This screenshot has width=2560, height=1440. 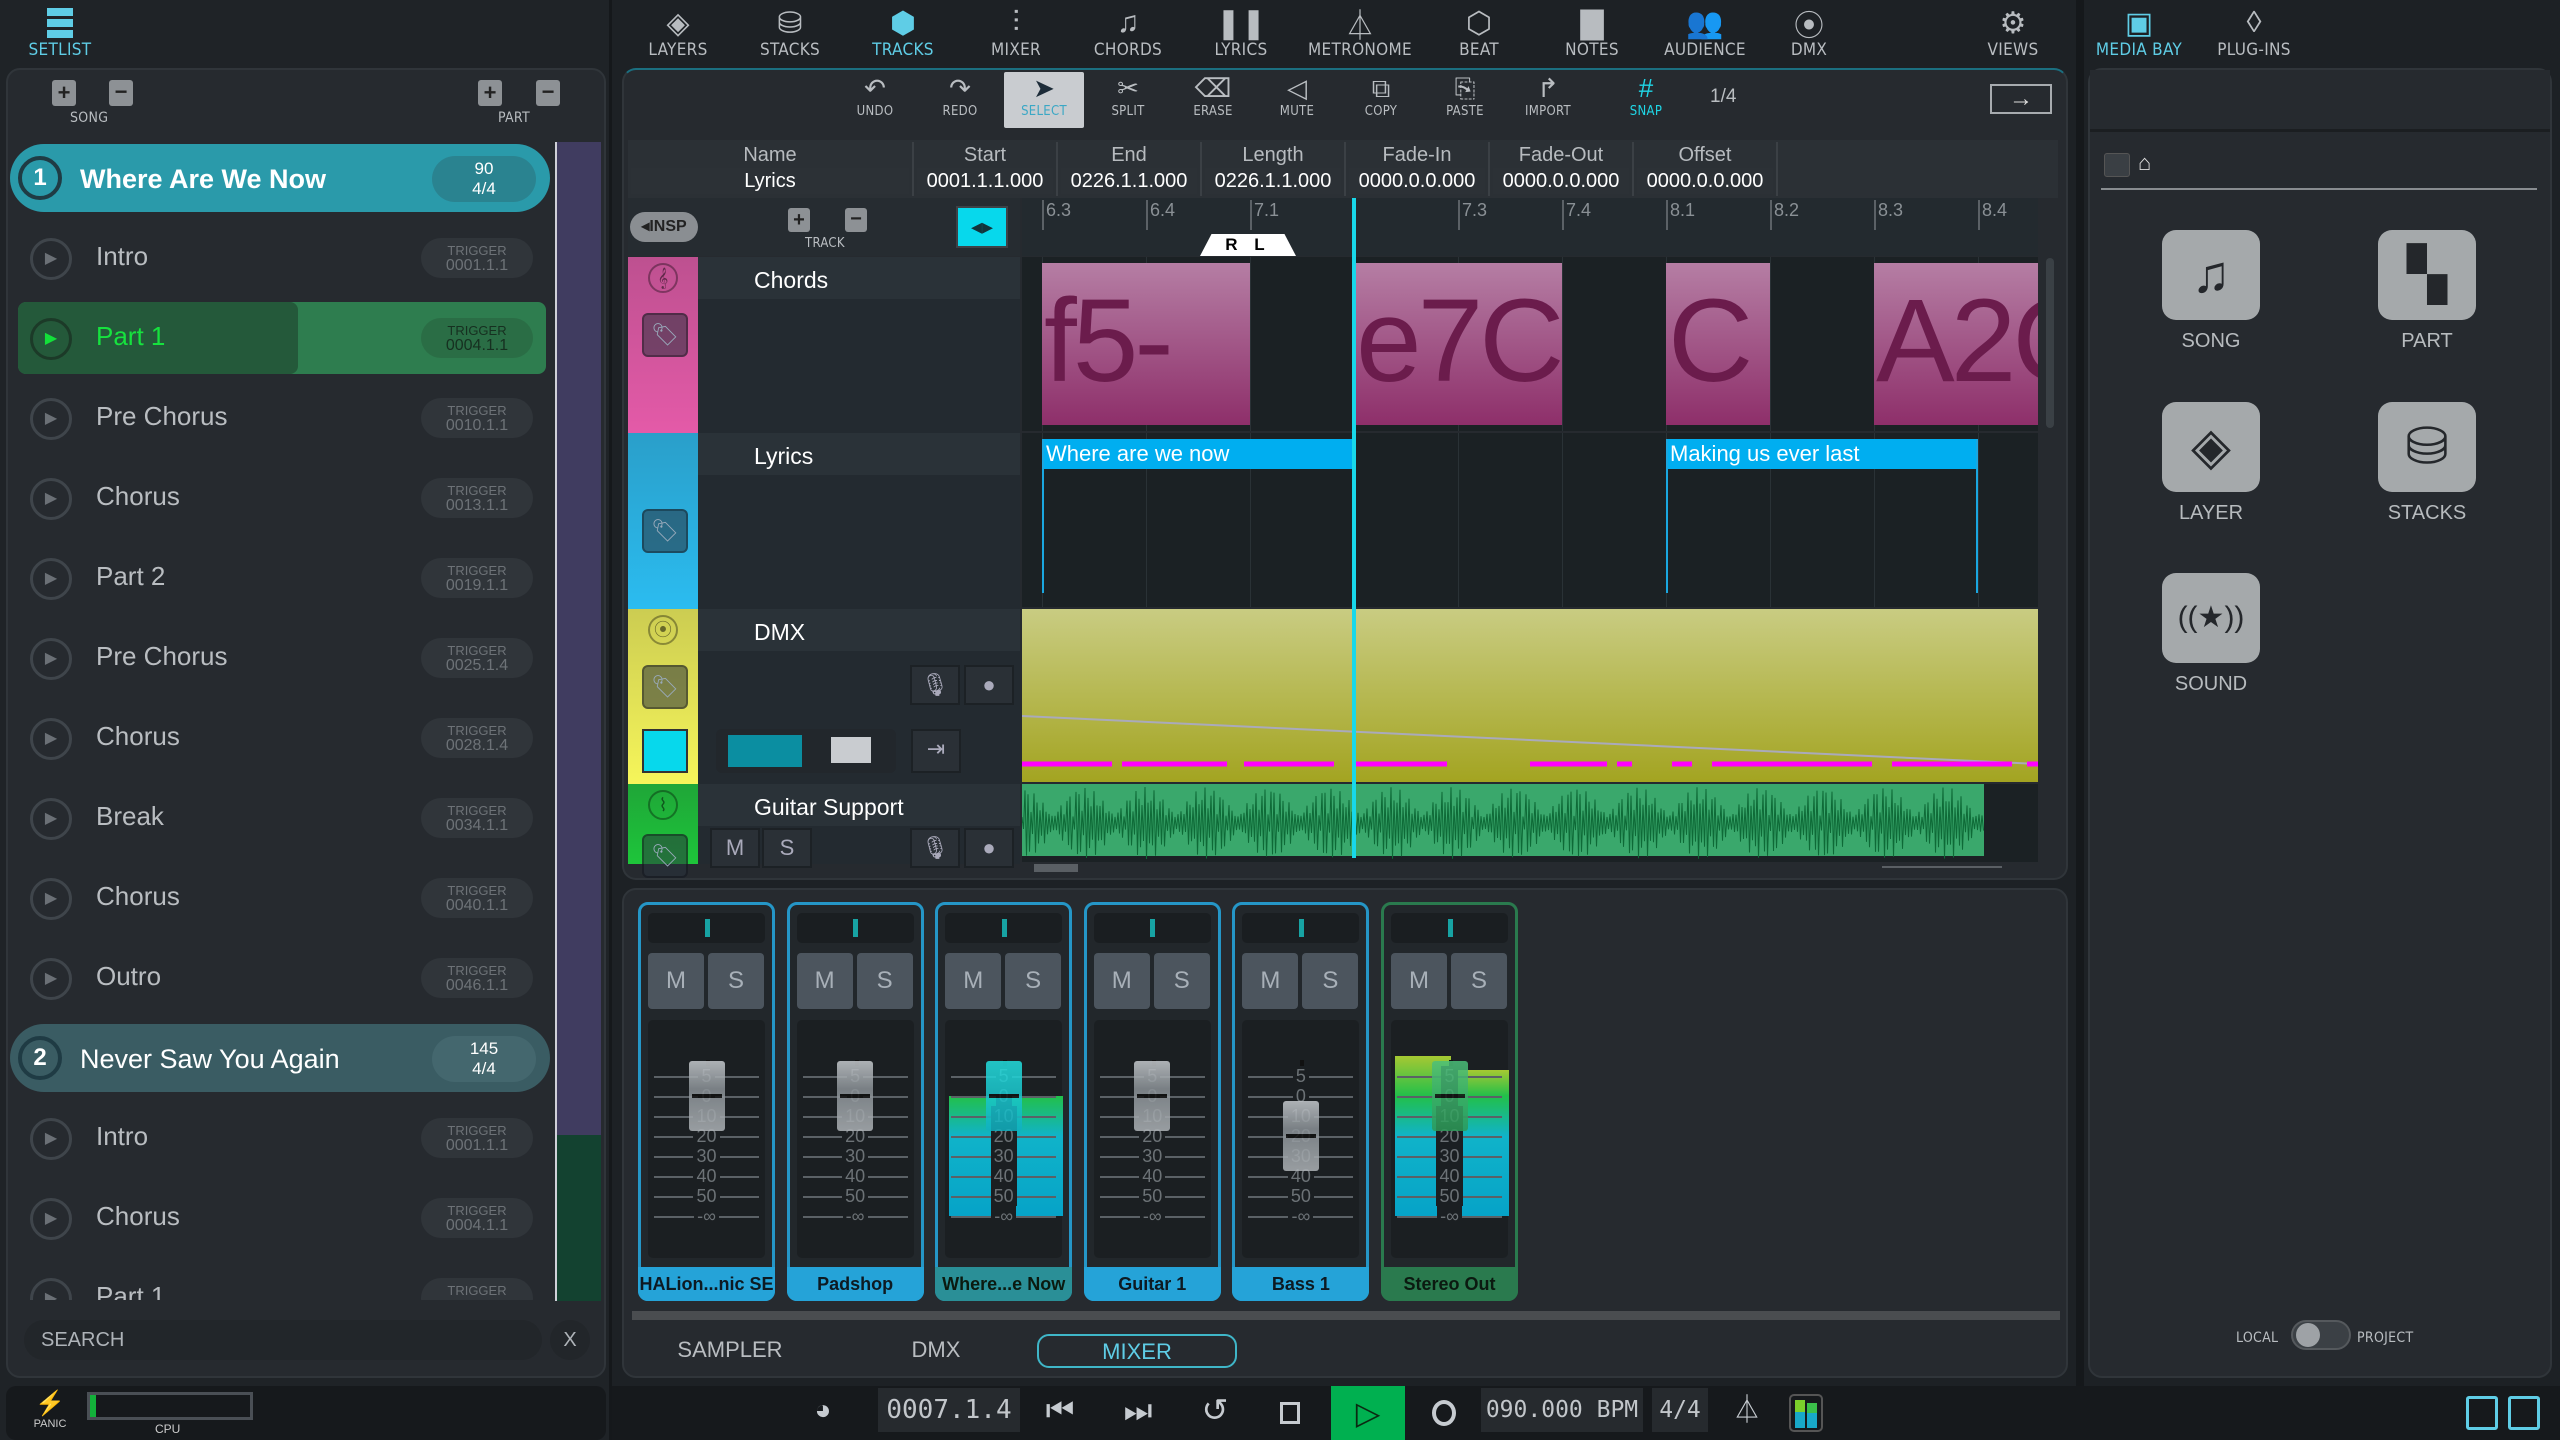 I want to click on channel-name: Padshop, so click(x=855, y=1284).